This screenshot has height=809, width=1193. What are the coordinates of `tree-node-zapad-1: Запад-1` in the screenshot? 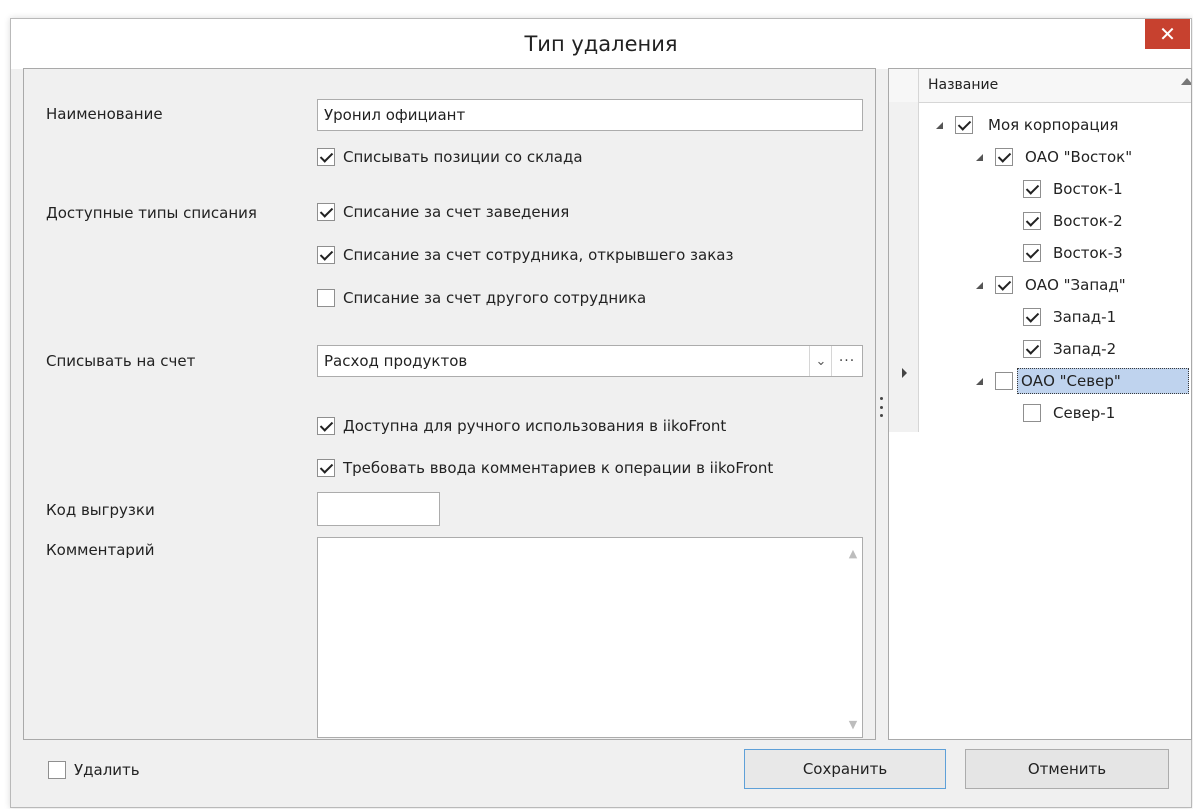 It's located at (1055, 317).